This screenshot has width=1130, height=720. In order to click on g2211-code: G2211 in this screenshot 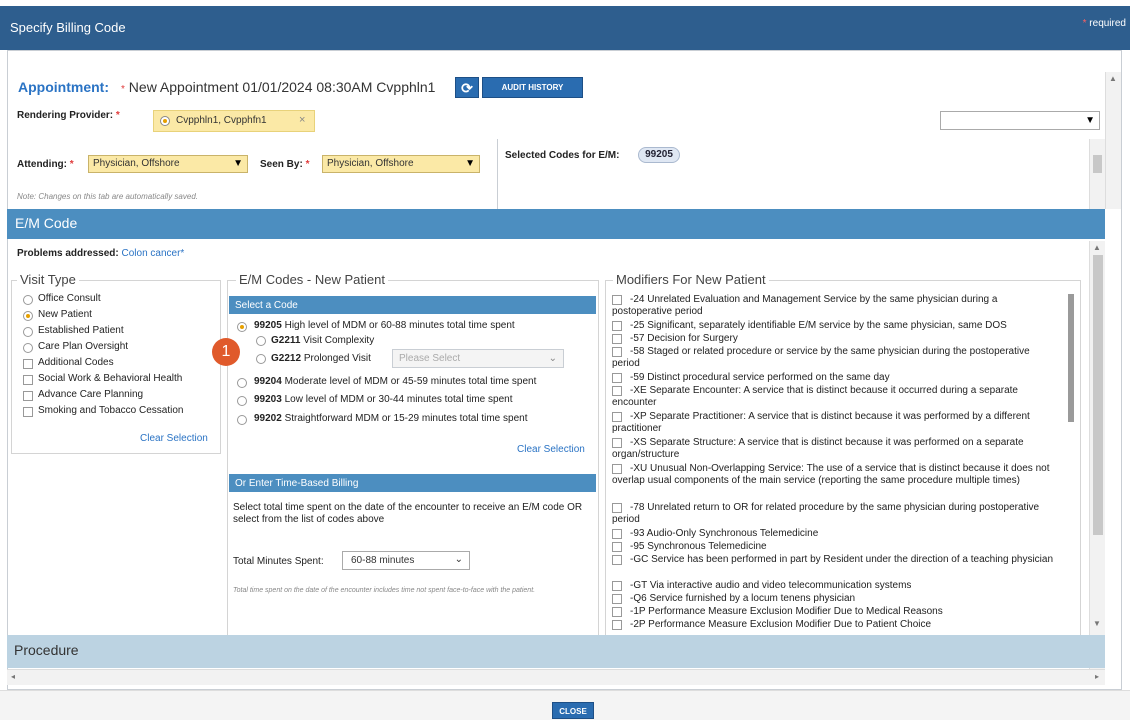, I will do `click(286, 340)`.